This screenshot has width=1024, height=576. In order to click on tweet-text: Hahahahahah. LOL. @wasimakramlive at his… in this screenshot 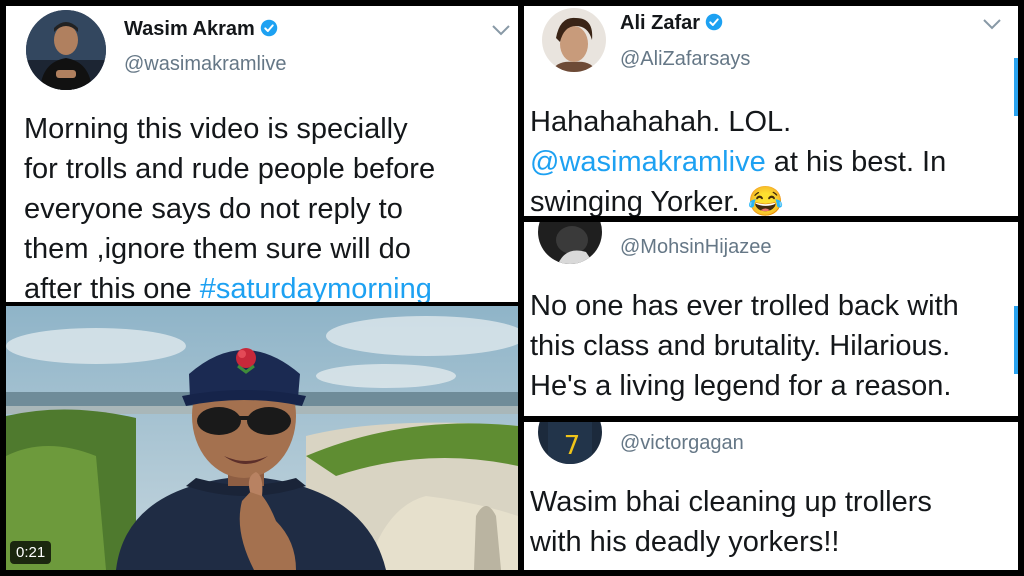, I will do `click(738, 161)`.